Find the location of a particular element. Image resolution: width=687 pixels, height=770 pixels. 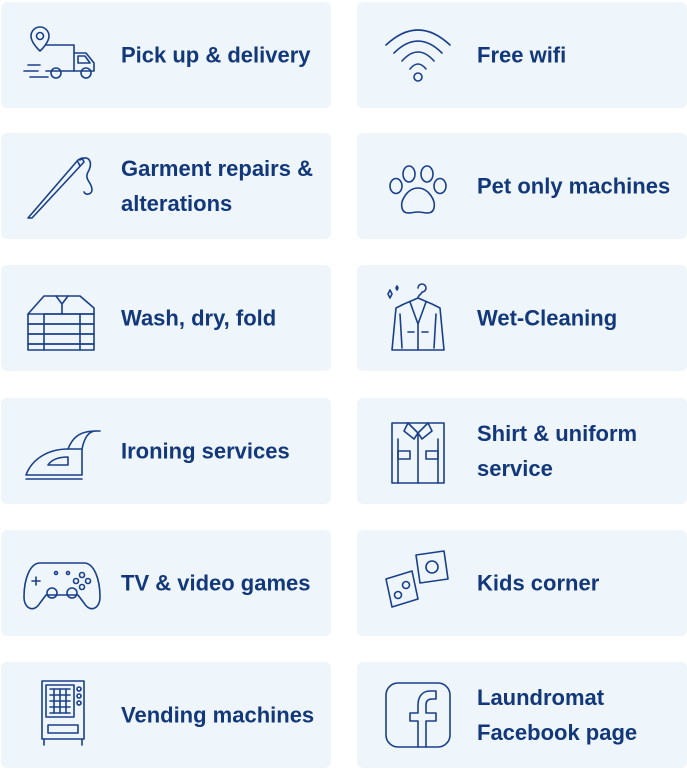

service-card-ironing: Ironing services is located at coordinates (166, 451).